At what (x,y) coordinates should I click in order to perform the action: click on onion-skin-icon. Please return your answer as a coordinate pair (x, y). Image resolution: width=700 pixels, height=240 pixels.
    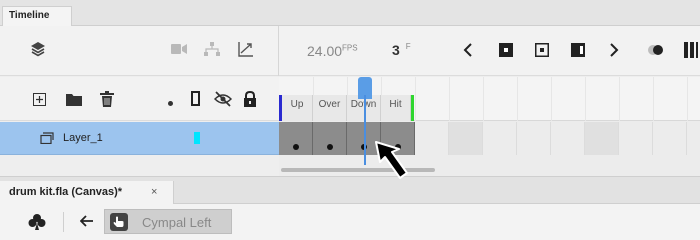
    Looking at the image, I should click on (656, 51).